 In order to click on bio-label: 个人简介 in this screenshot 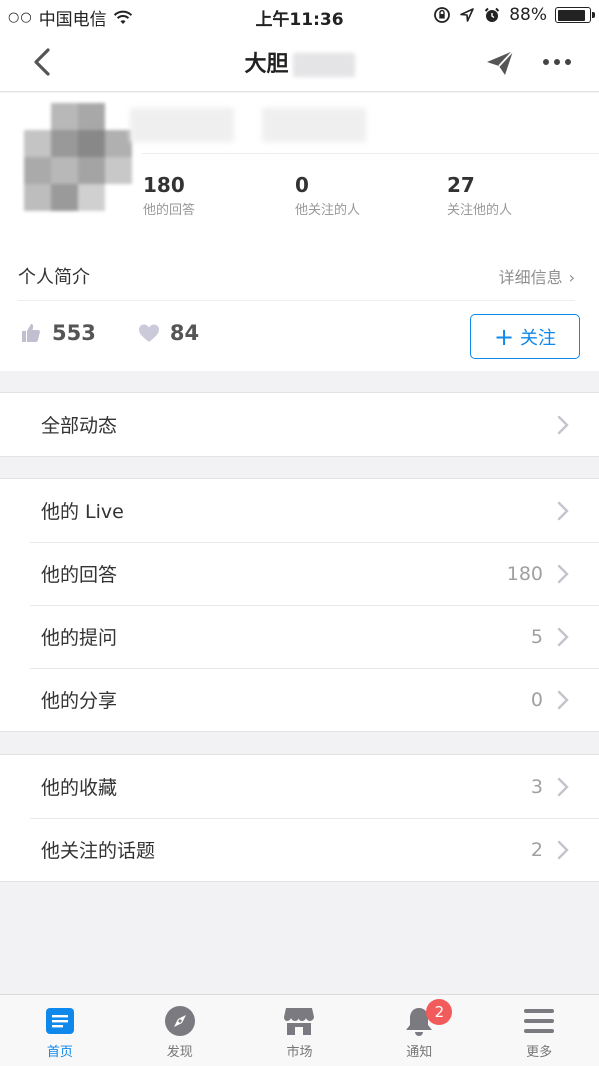, I will do `click(54, 277)`.